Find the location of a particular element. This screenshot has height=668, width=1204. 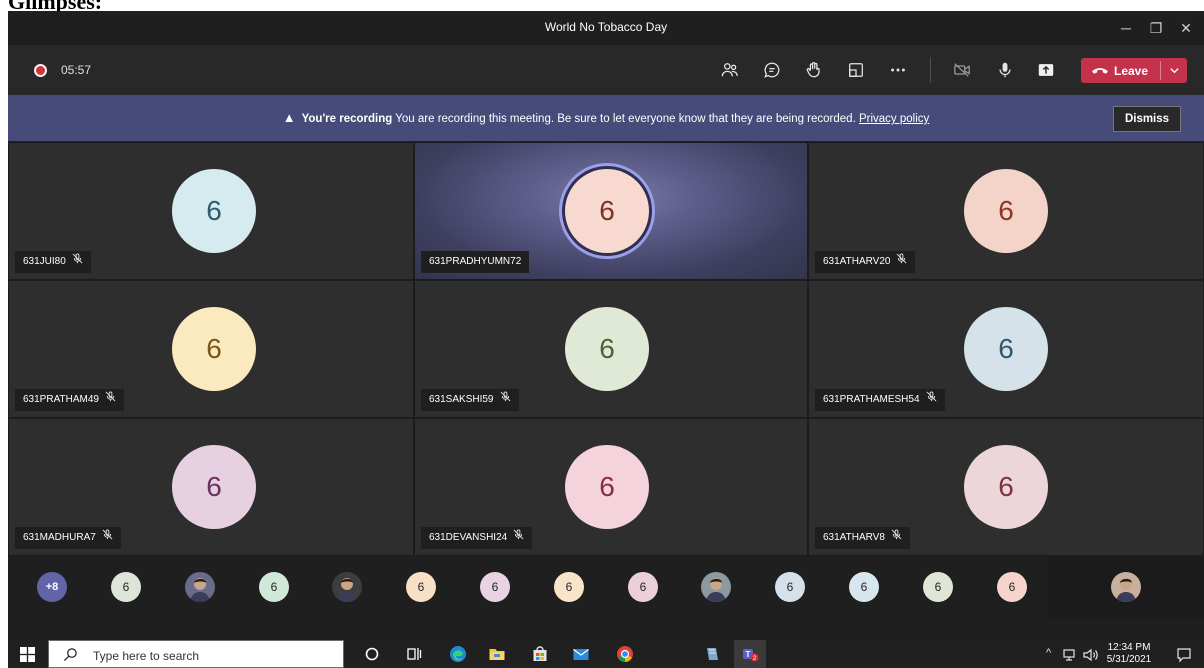

clock-time: 12:34 PM is located at coordinates (1129, 647).